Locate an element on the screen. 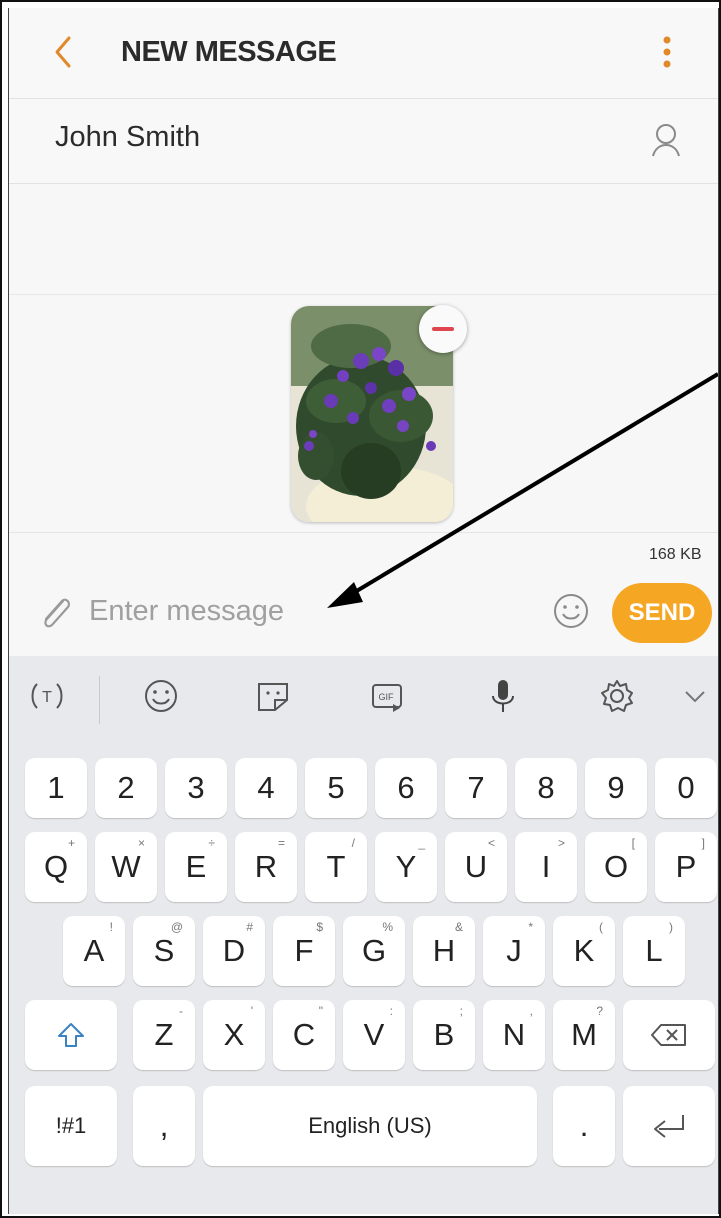 The height and width of the screenshot is (1218, 721). key-u: U < is located at coordinates (476, 867).